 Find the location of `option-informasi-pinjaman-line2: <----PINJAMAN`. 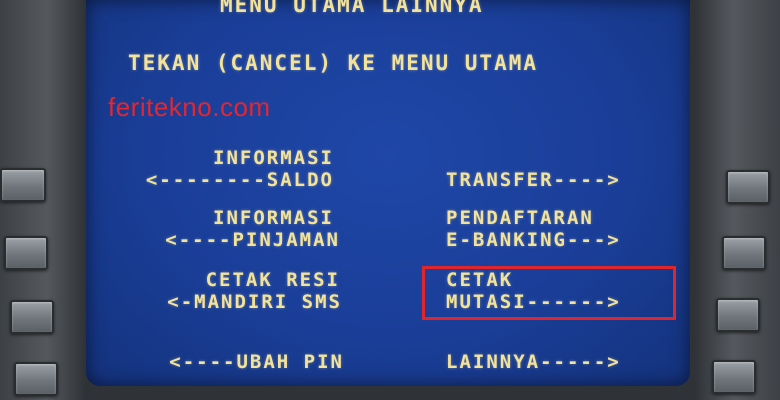

option-informasi-pinjaman-line2: <----PINJAMAN is located at coordinates (220, 240).